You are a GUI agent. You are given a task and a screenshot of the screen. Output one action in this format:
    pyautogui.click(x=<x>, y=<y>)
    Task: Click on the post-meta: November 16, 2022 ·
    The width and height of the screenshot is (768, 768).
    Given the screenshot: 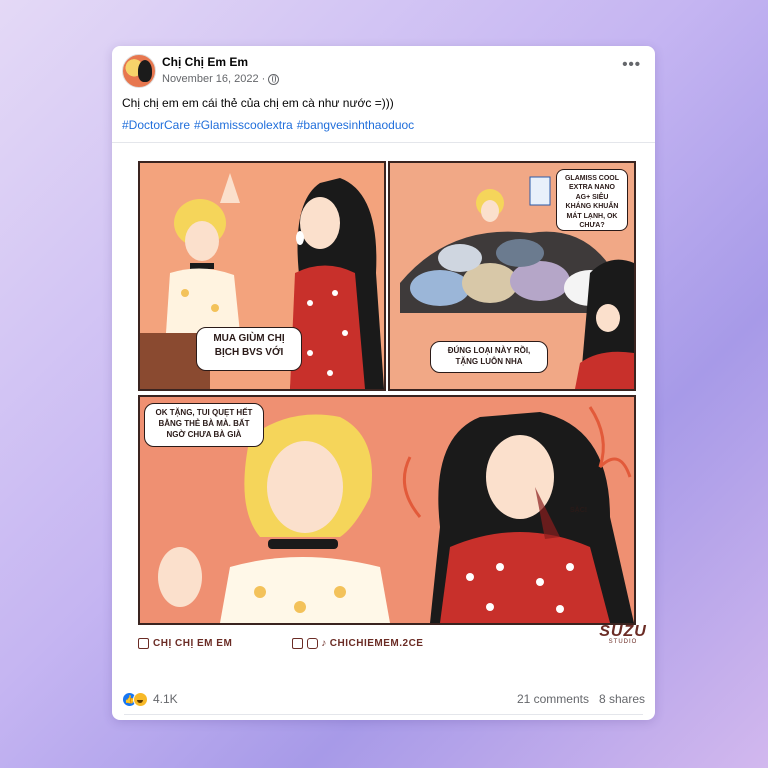 What is the action you would take?
    pyautogui.click(x=221, y=79)
    